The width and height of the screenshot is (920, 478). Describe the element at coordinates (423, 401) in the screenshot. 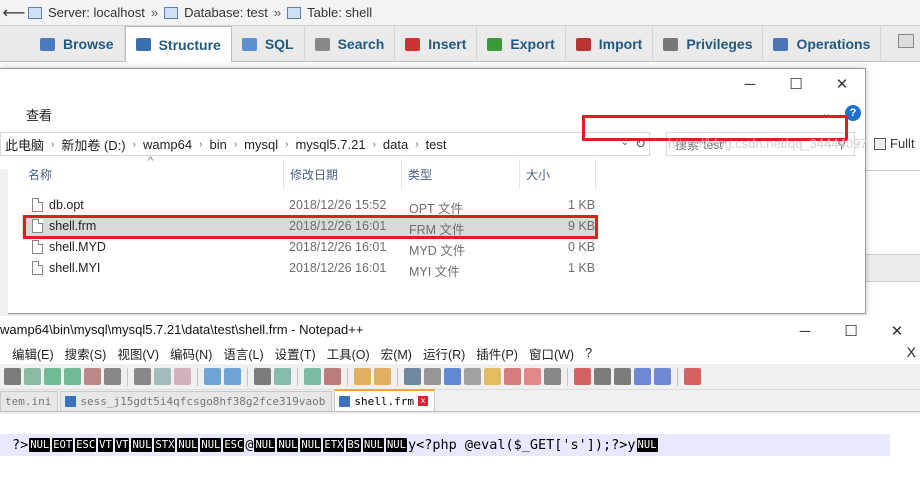

I see `close-tab-icon: x` at that location.